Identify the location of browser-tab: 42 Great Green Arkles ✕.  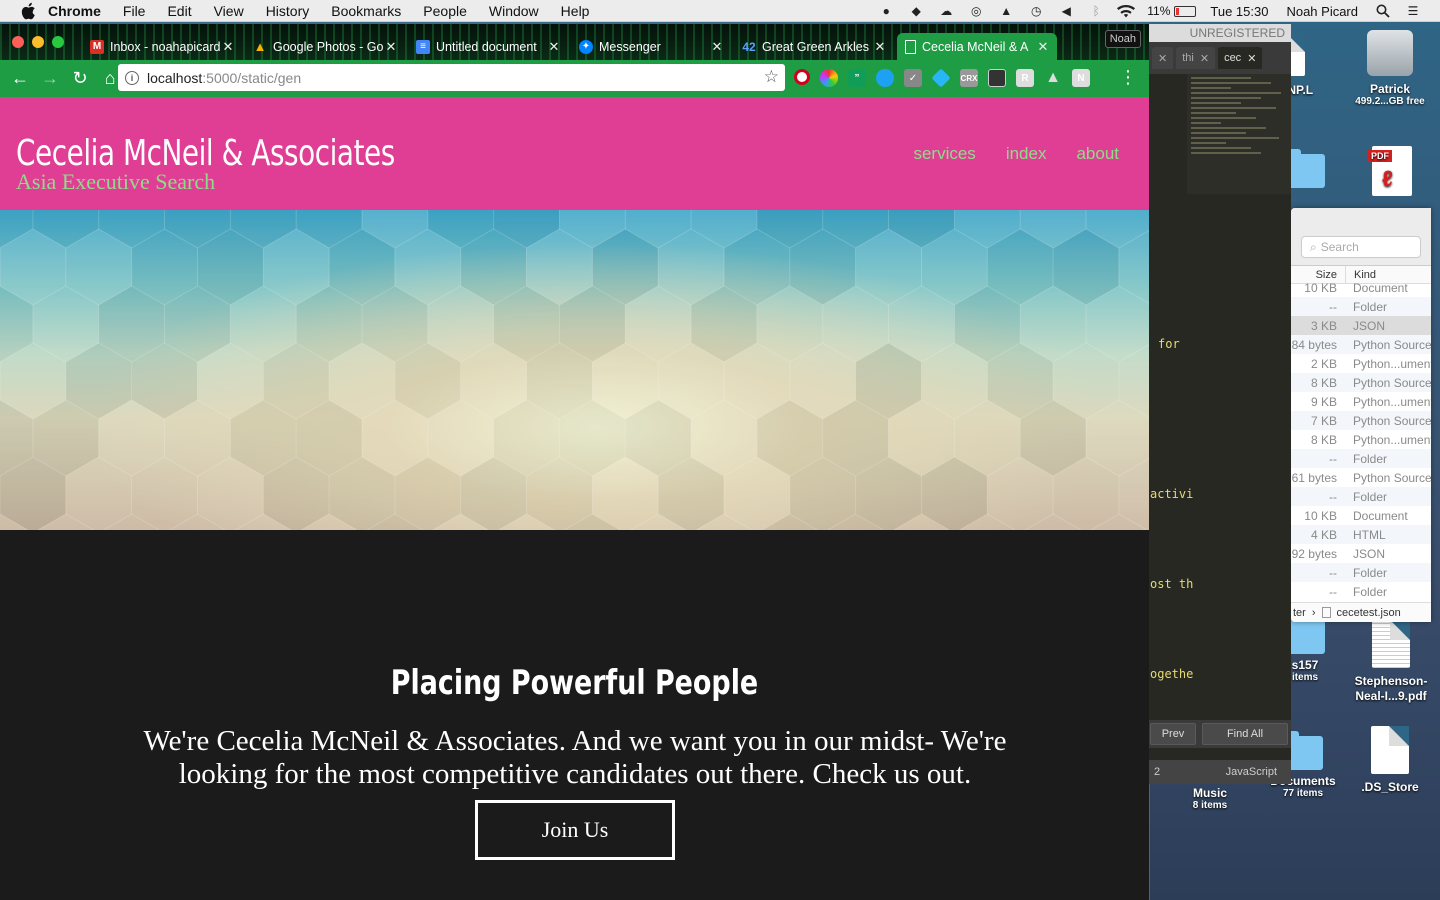
(814, 46).